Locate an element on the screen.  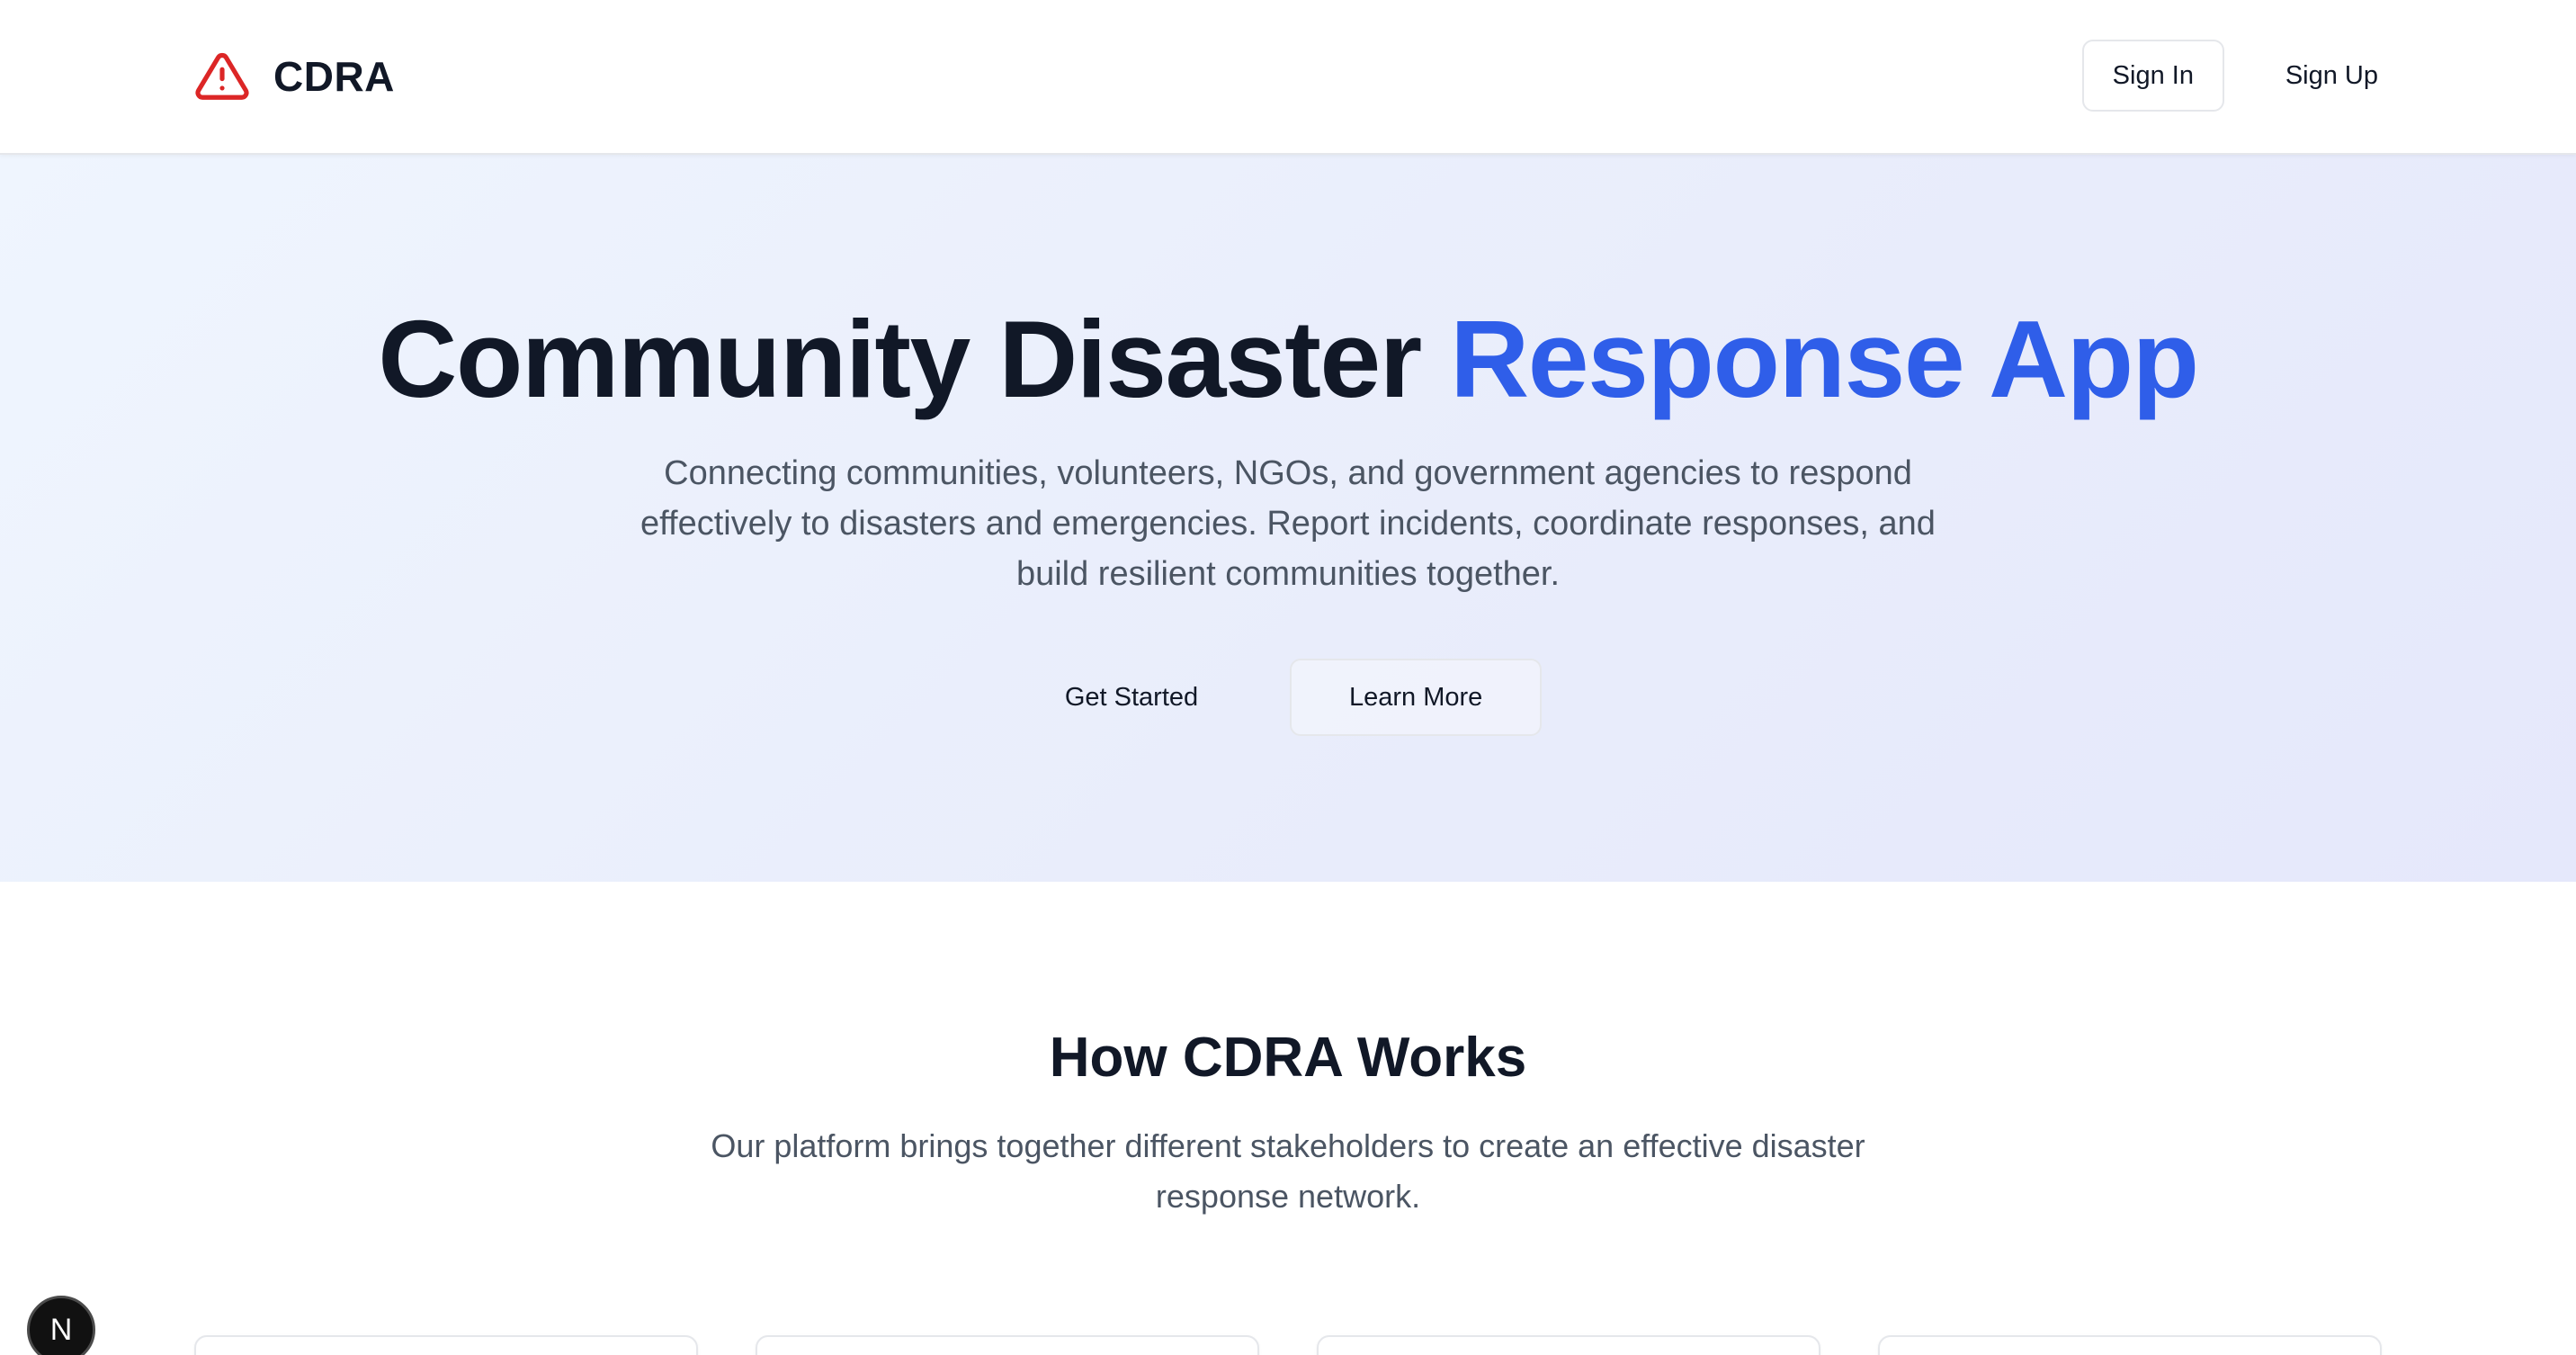
stakeholder-cards is located at coordinates (1288, 1345).